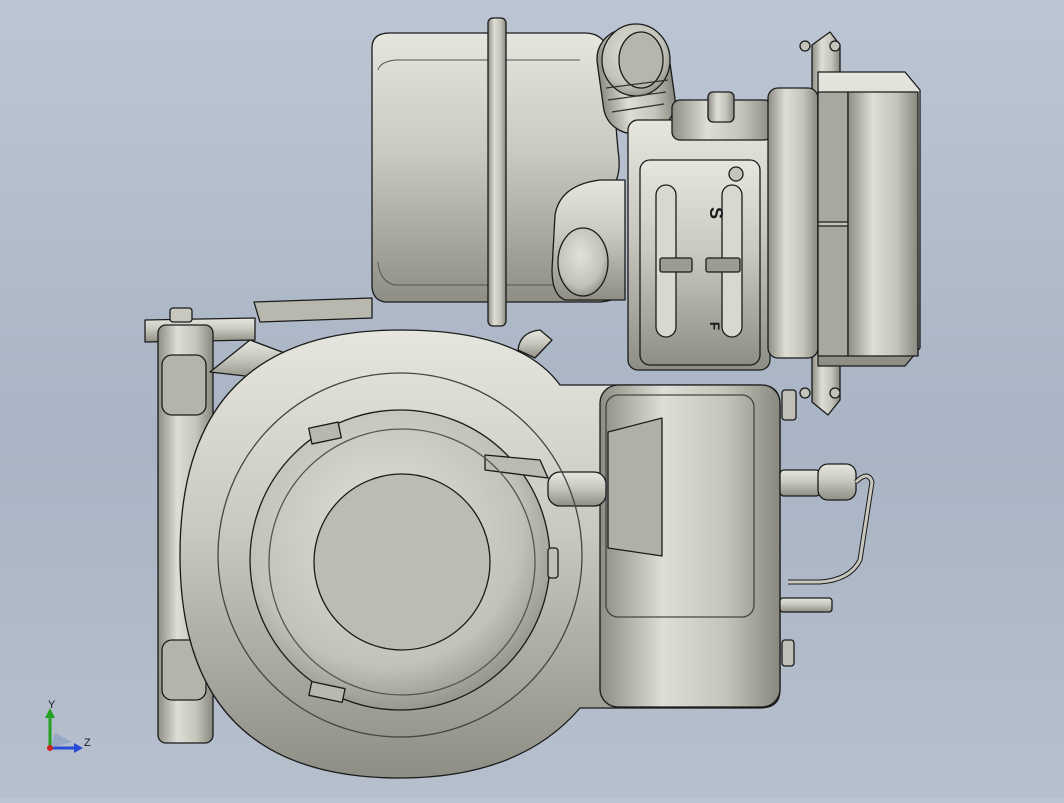  What do you see at coordinates (50, 748) in the screenshot?
I see `x-axis-dot` at bounding box center [50, 748].